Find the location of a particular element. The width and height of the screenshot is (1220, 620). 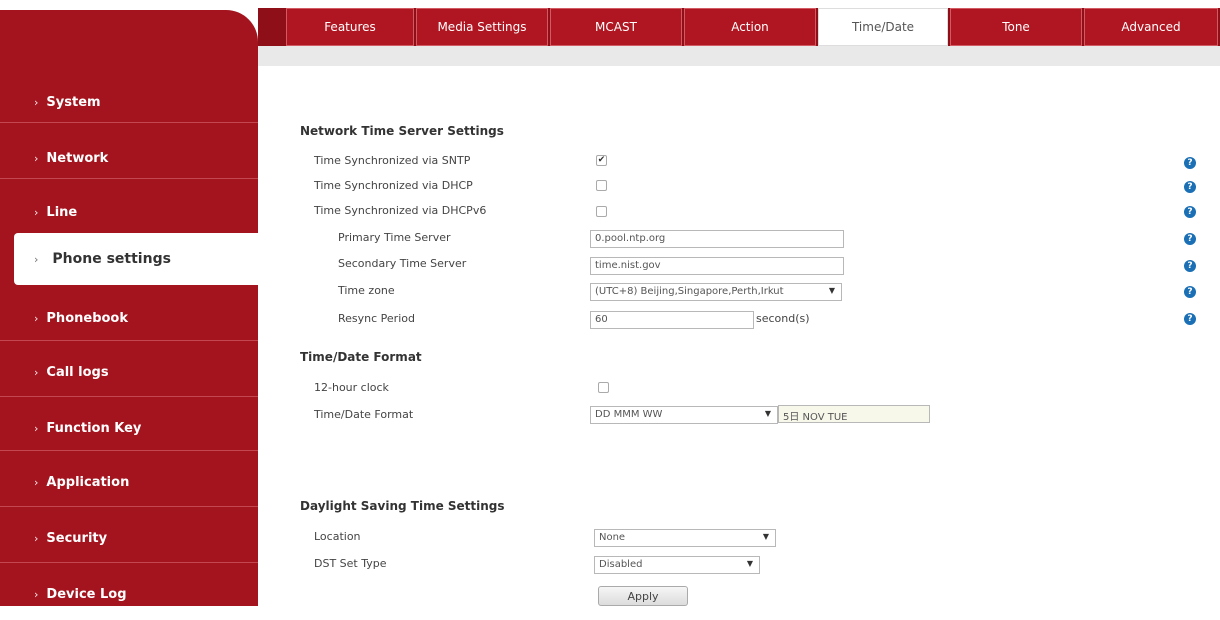

sidebar-item-phone-settings: › Phone settings is located at coordinates (136, 259).